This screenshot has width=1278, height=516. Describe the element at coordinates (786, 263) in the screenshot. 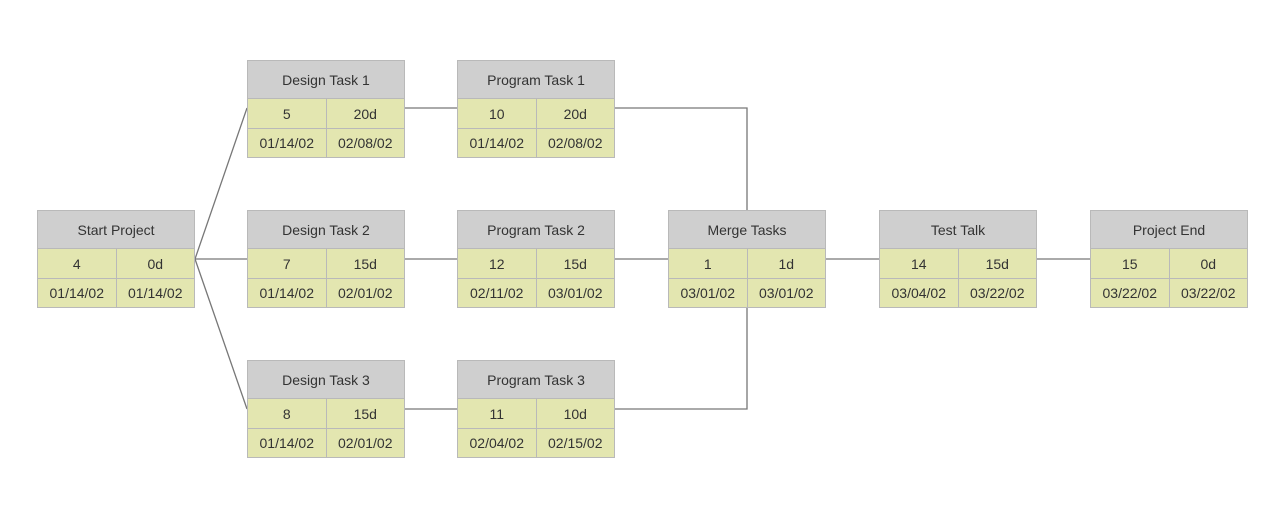

I see `task-duration: 1d` at that location.